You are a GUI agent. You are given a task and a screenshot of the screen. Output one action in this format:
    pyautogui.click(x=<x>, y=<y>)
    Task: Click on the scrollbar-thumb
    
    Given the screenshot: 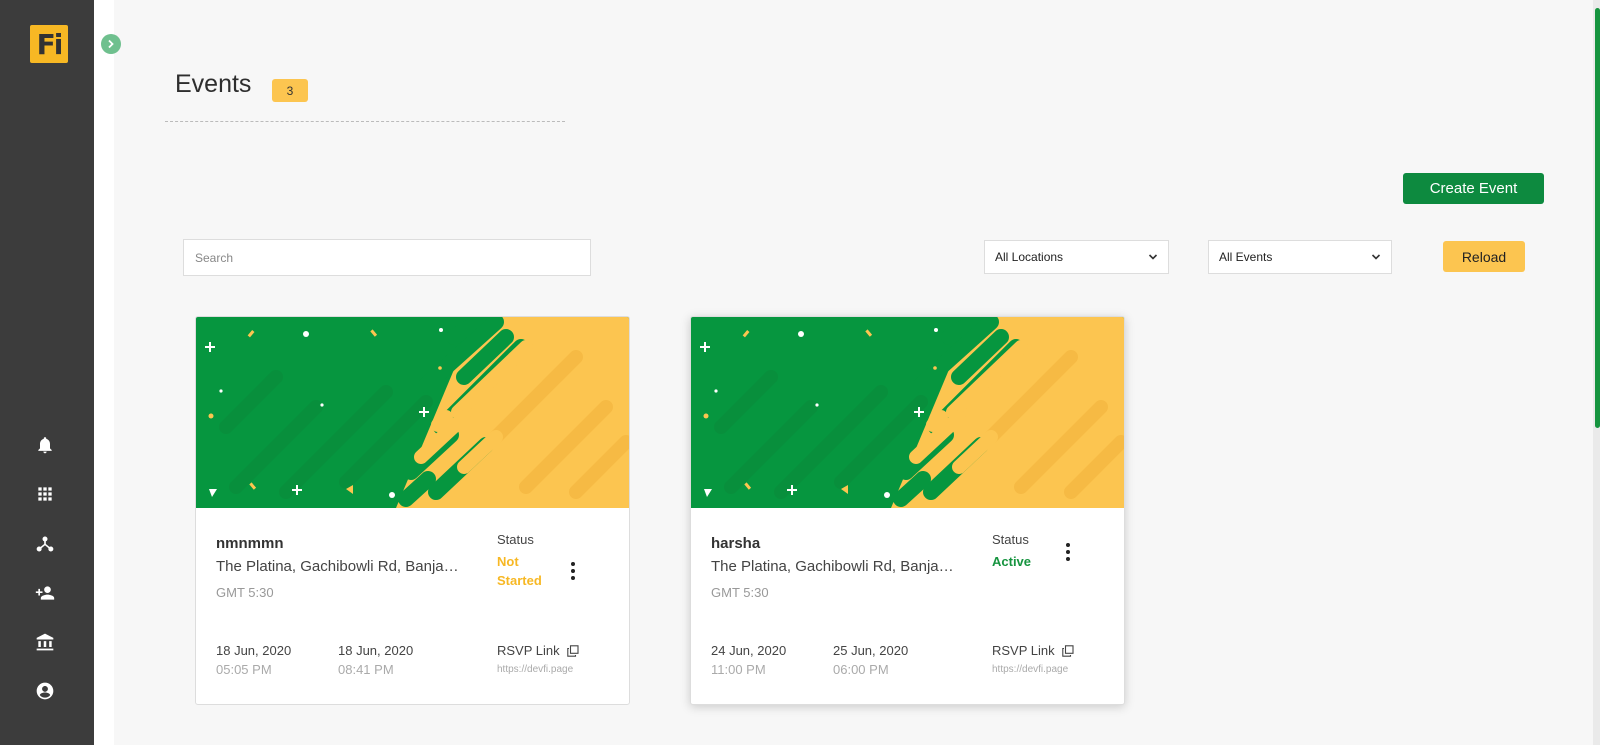 What is the action you would take?
    pyautogui.click(x=1597, y=218)
    